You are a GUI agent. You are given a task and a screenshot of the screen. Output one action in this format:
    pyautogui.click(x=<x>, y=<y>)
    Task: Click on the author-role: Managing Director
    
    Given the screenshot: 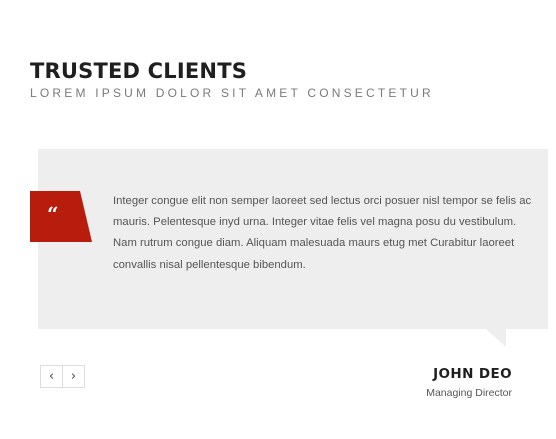 What is the action you would take?
    pyautogui.click(x=469, y=393)
    